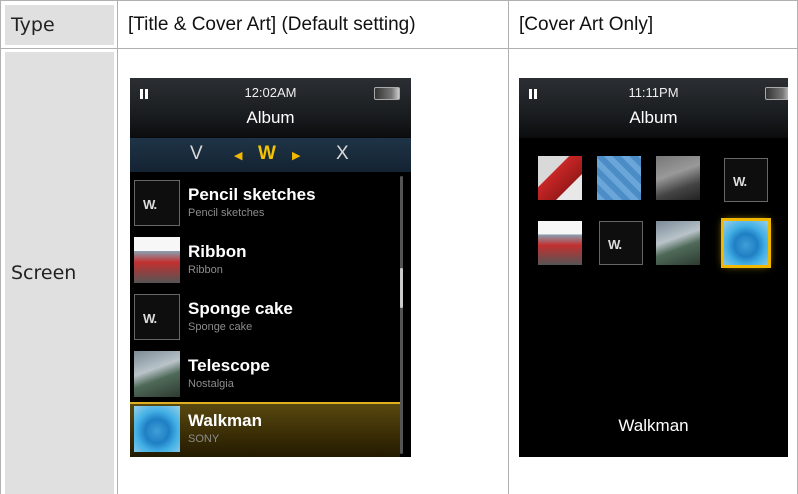  Describe the element at coordinates (653, 92) in the screenshot. I see `clock: 11:11PM` at that location.